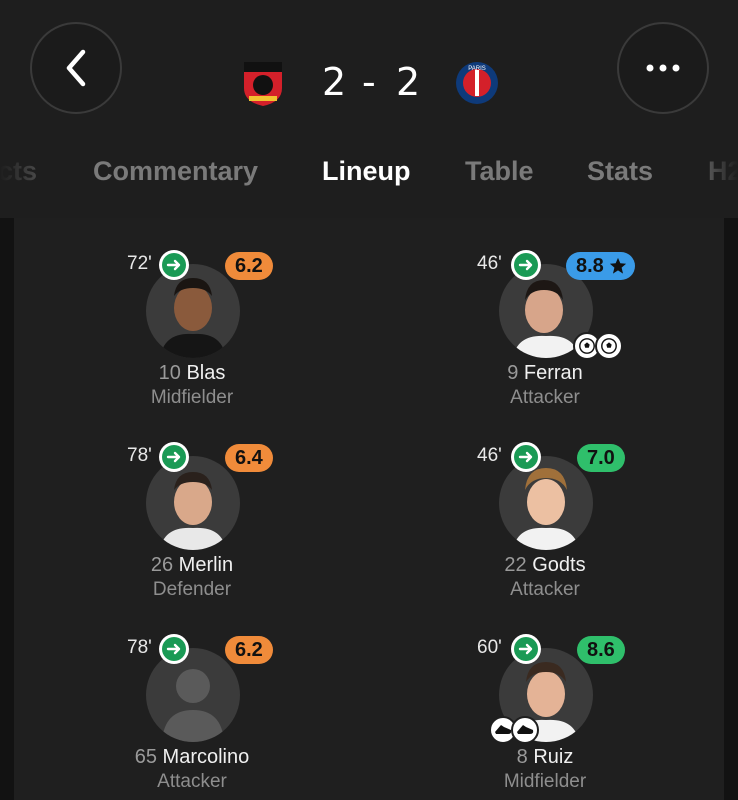 Image resolution: width=738 pixels, height=800 pixels. Describe the element at coordinates (525, 730) in the screenshot. I see `boot-icon` at that location.